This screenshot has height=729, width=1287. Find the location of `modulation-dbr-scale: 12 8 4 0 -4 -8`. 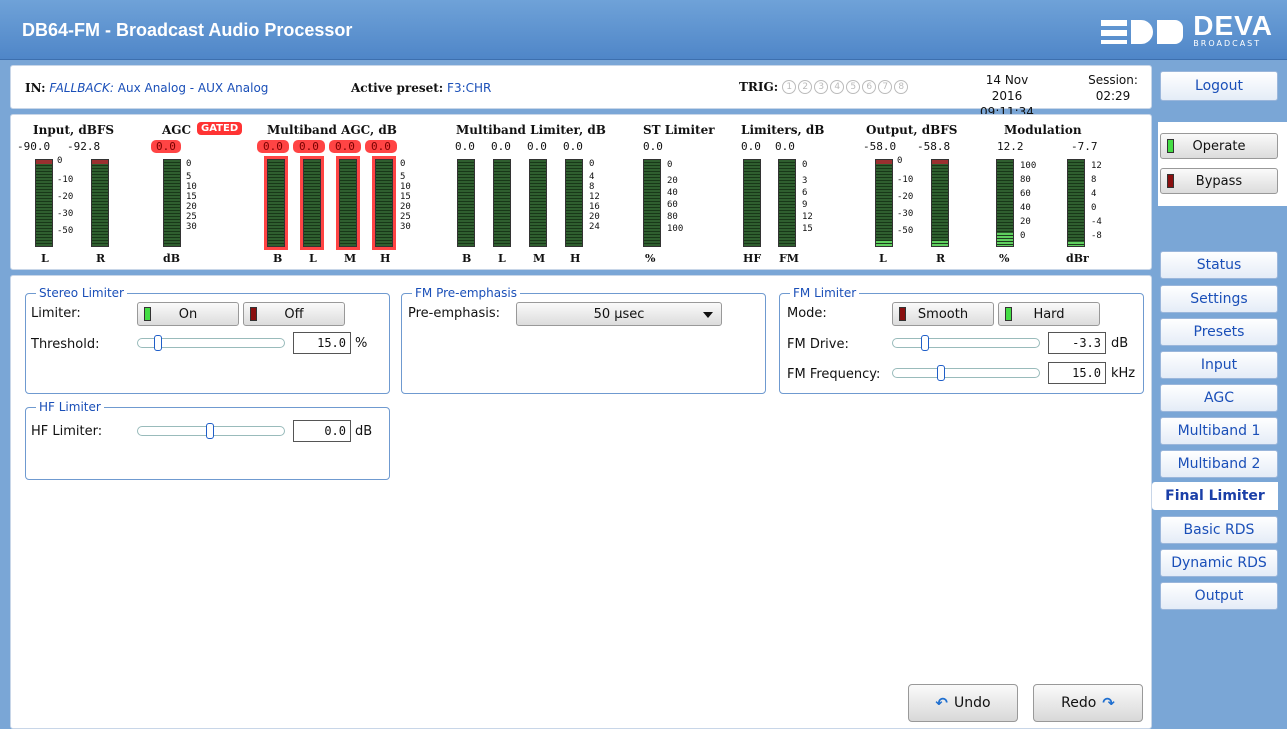

modulation-dbr-scale: 12 8 4 0 -4 -8 is located at coordinates (1096, 201).